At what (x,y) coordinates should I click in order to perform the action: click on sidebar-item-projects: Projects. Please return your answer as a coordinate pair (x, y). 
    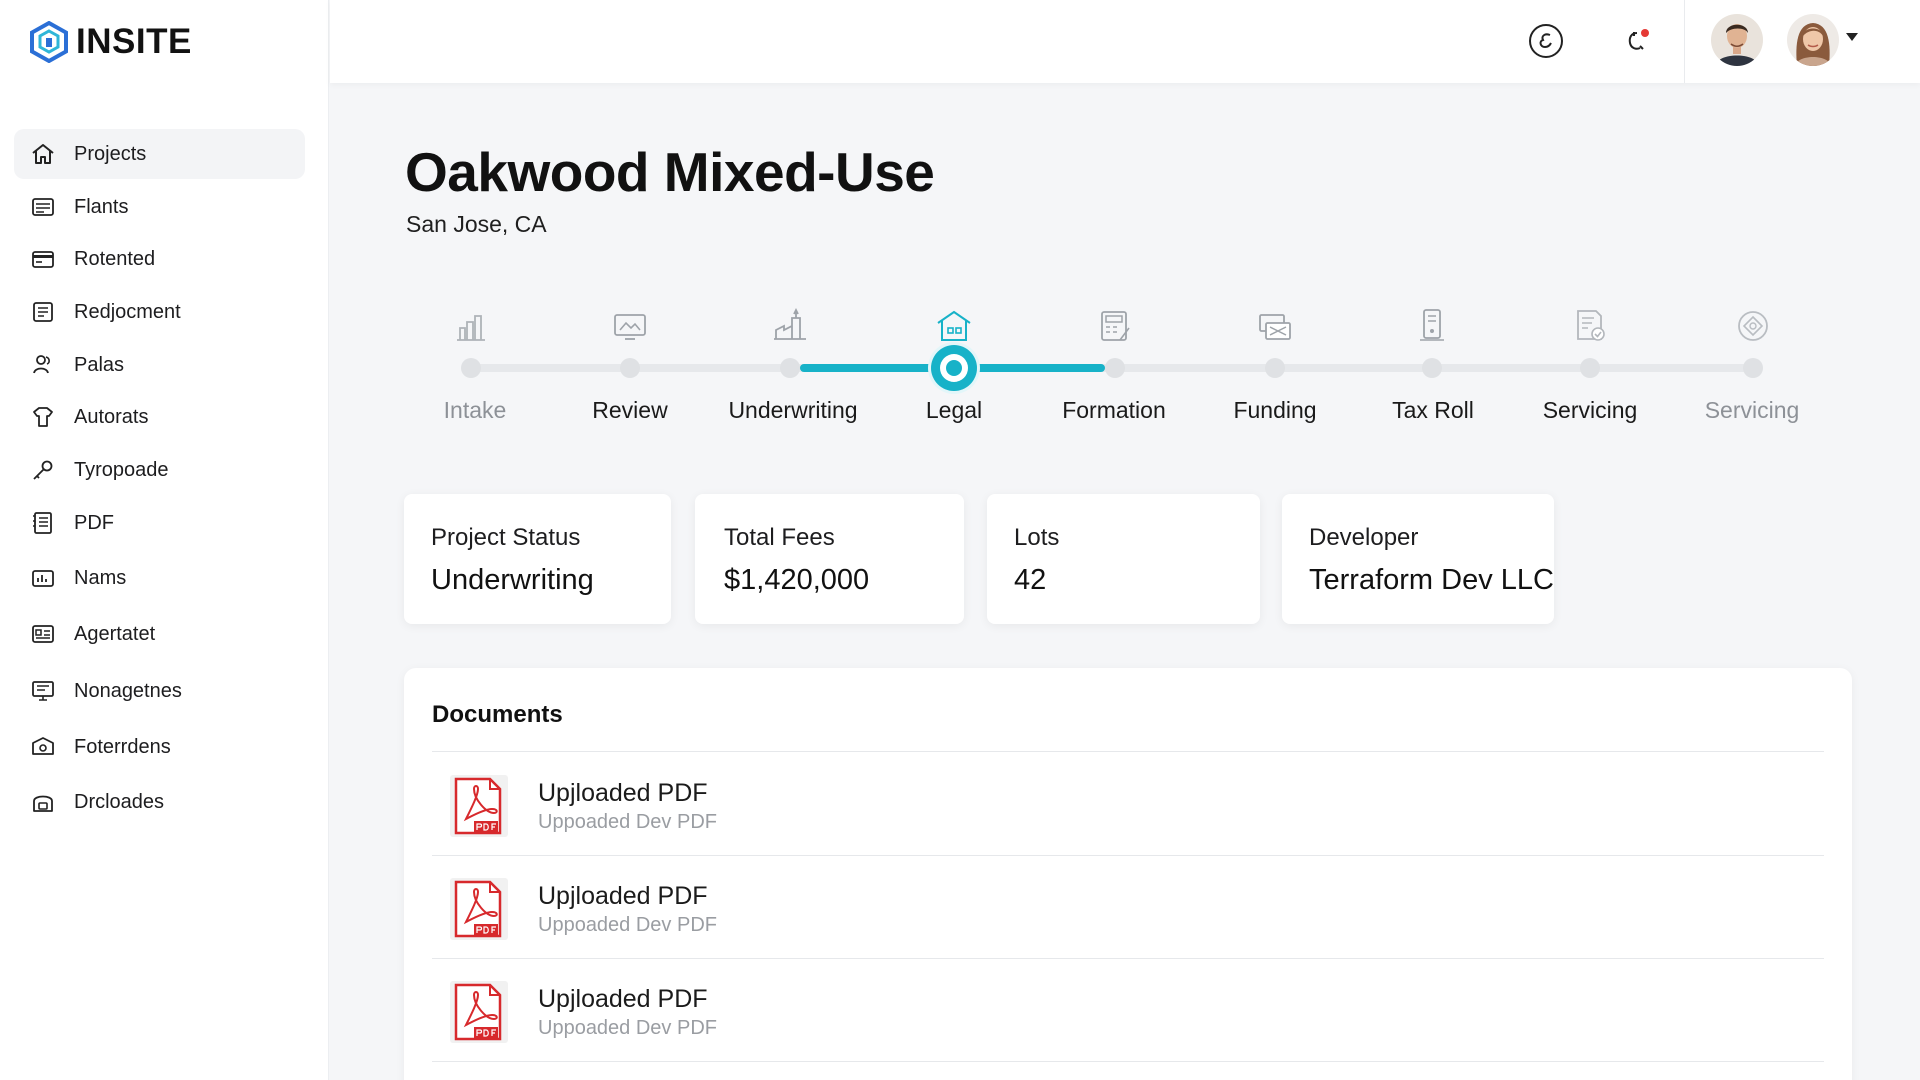
    Looking at the image, I should click on (159, 154).